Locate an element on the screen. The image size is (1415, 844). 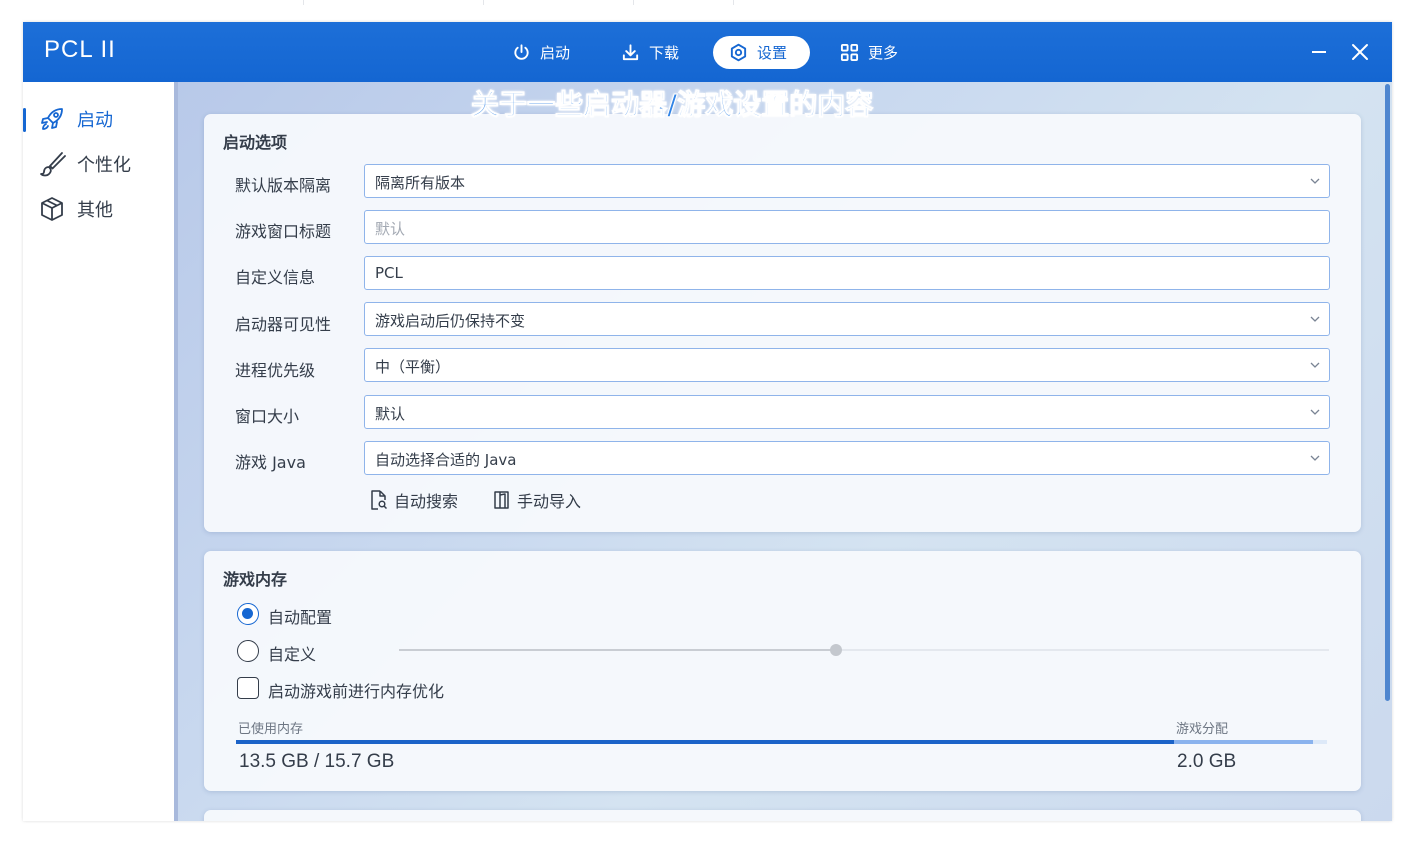
window-size-select: 默认 is located at coordinates (847, 412).